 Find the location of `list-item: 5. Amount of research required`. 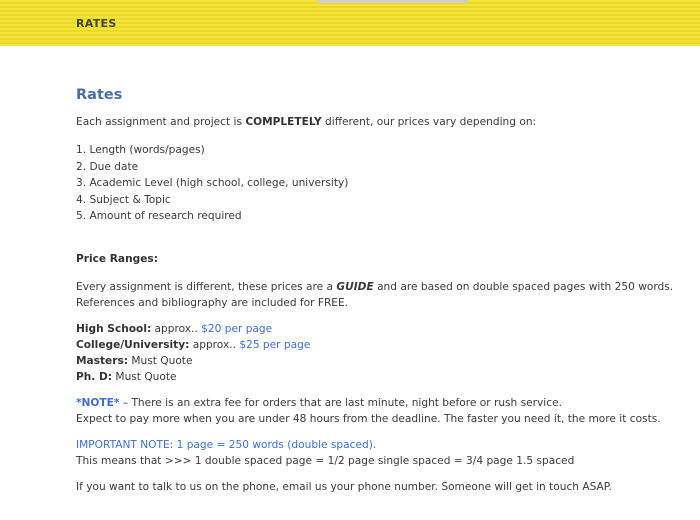

list-item: 5. Amount of research required is located at coordinates (159, 216).